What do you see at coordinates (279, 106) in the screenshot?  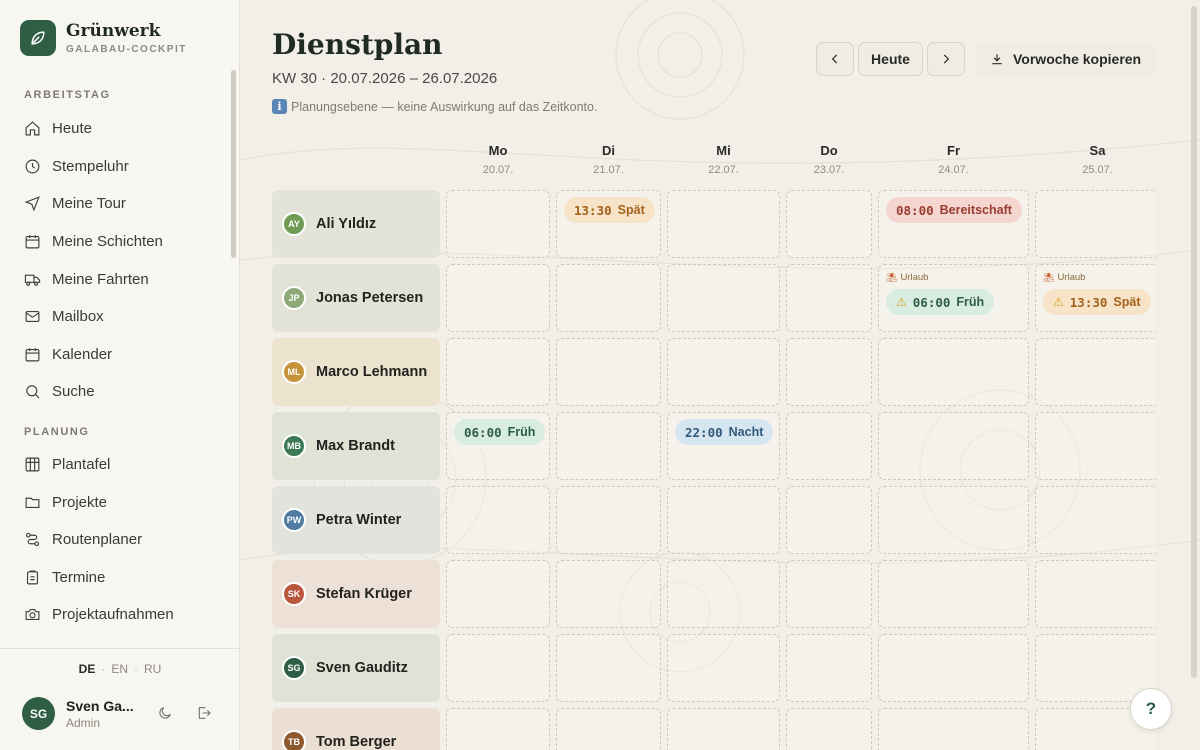 I see `info-icon: i` at bounding box center [279, 106].